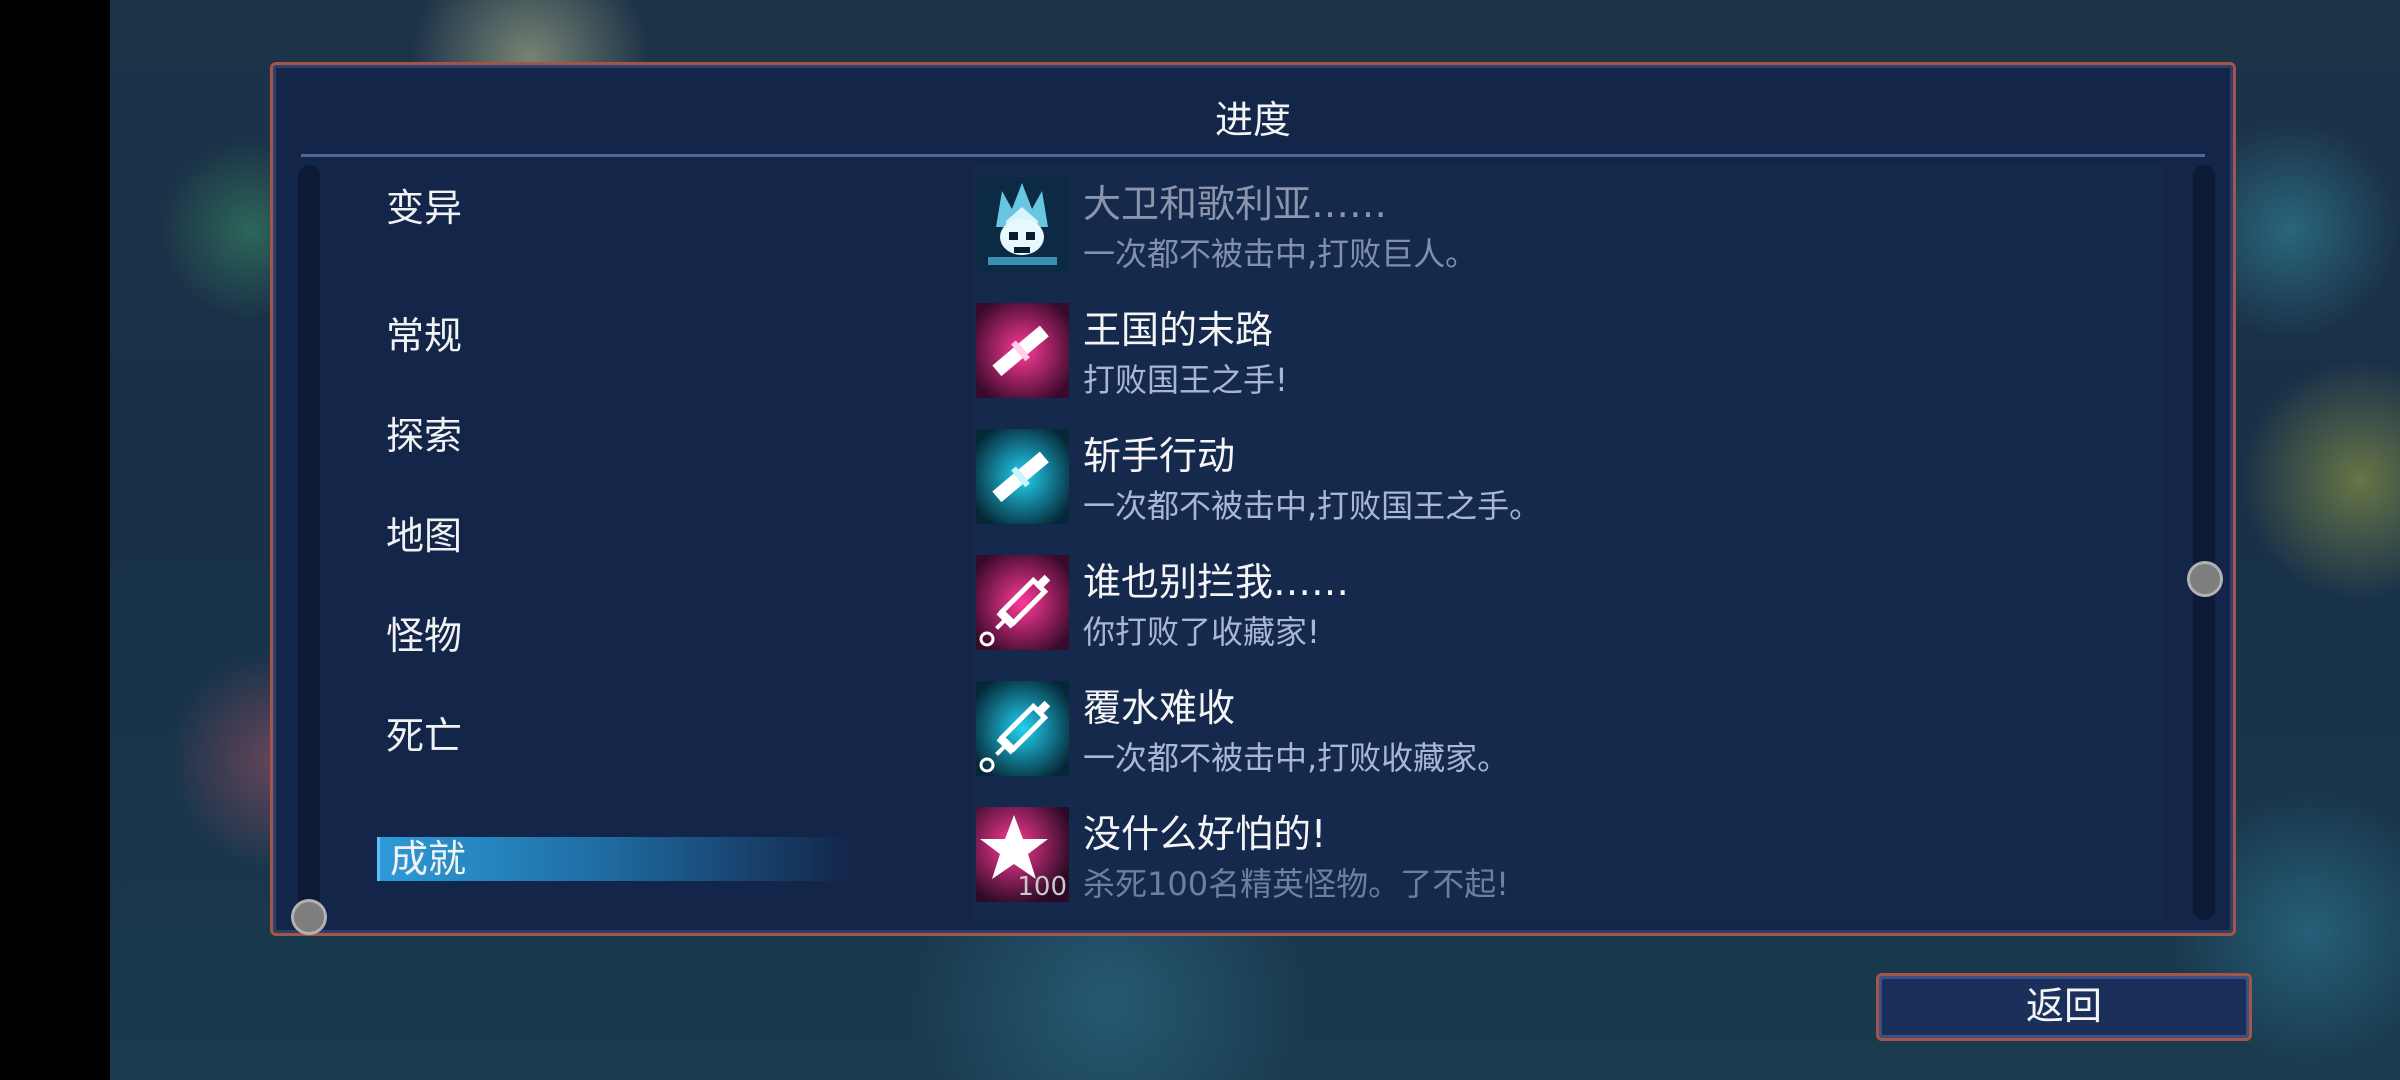 The image size is (2400, 1080). I want to click on sidebar-item-monsters: 怪物, so click(424, 632).